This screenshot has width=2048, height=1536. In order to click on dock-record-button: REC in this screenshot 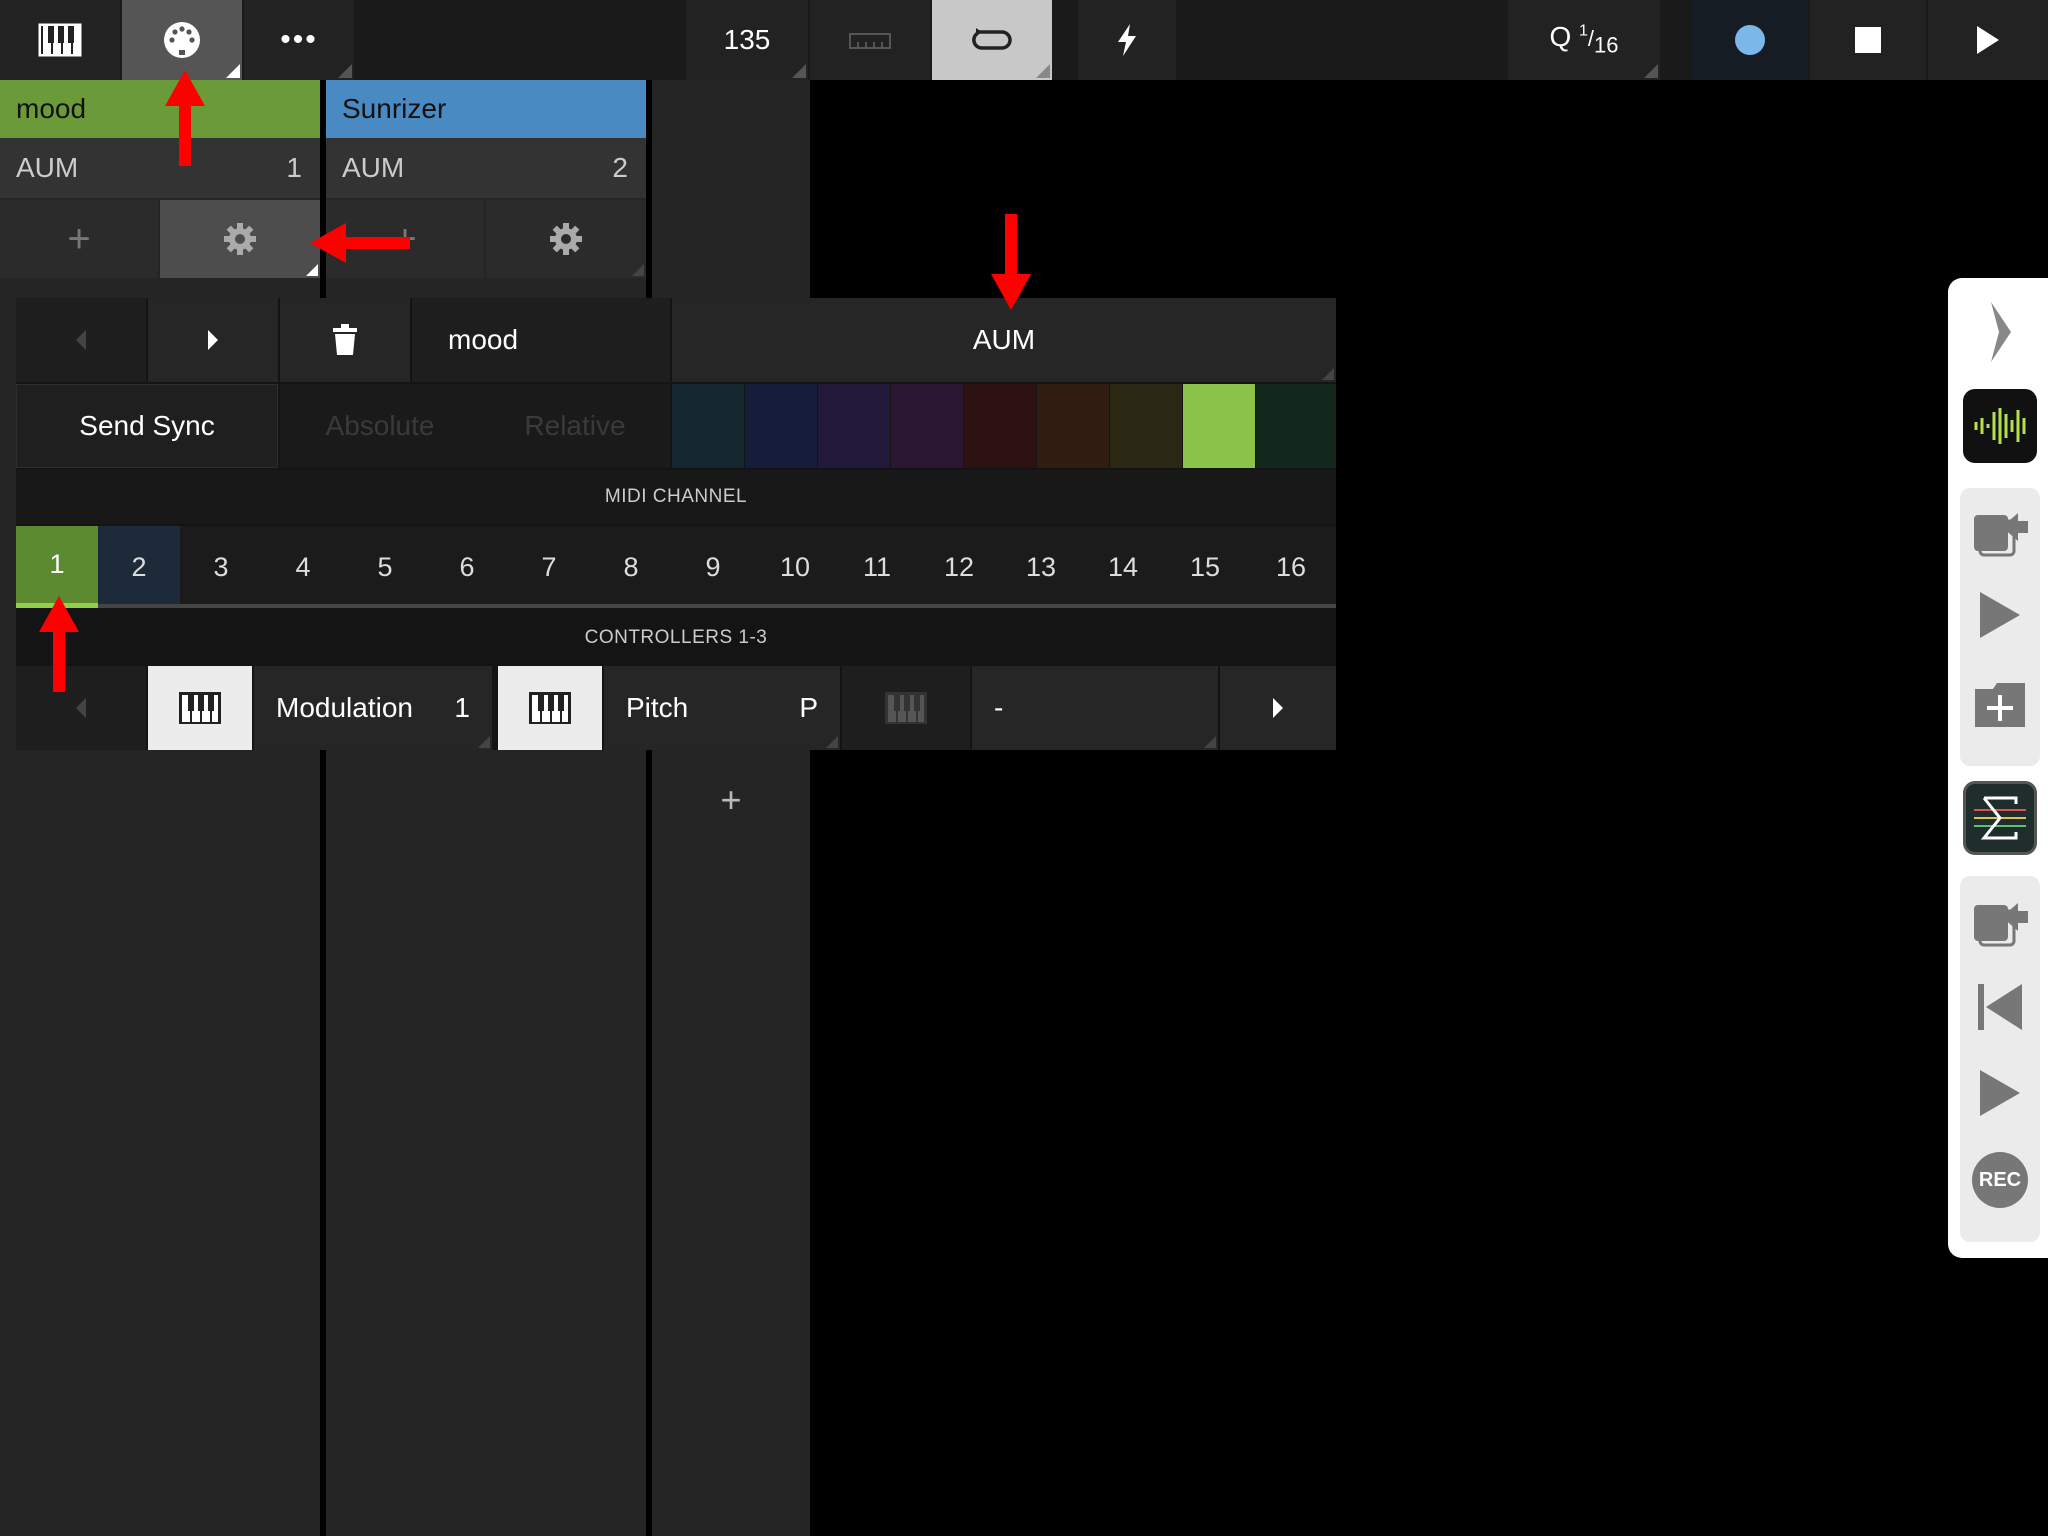, I will do `click(2000, 1180)`.